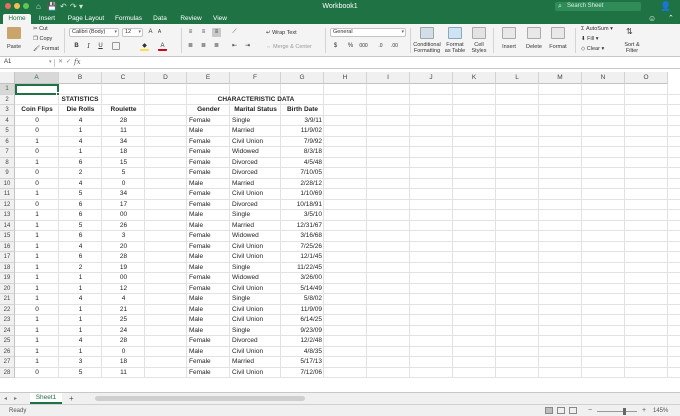 The height and width of the screenshot is (416, 680). I want to click on confirm-icon: ✓, so click(68, 62).